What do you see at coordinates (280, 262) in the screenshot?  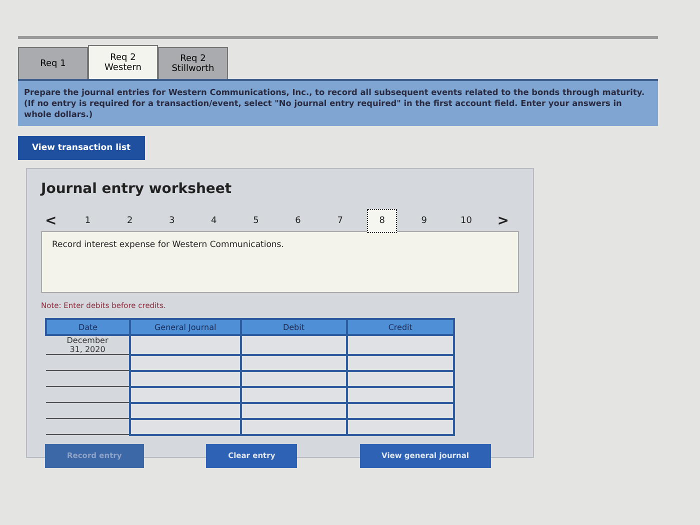 I see `description-text: Record interest expense for Western Communications.` at bounding box center [280, 262].